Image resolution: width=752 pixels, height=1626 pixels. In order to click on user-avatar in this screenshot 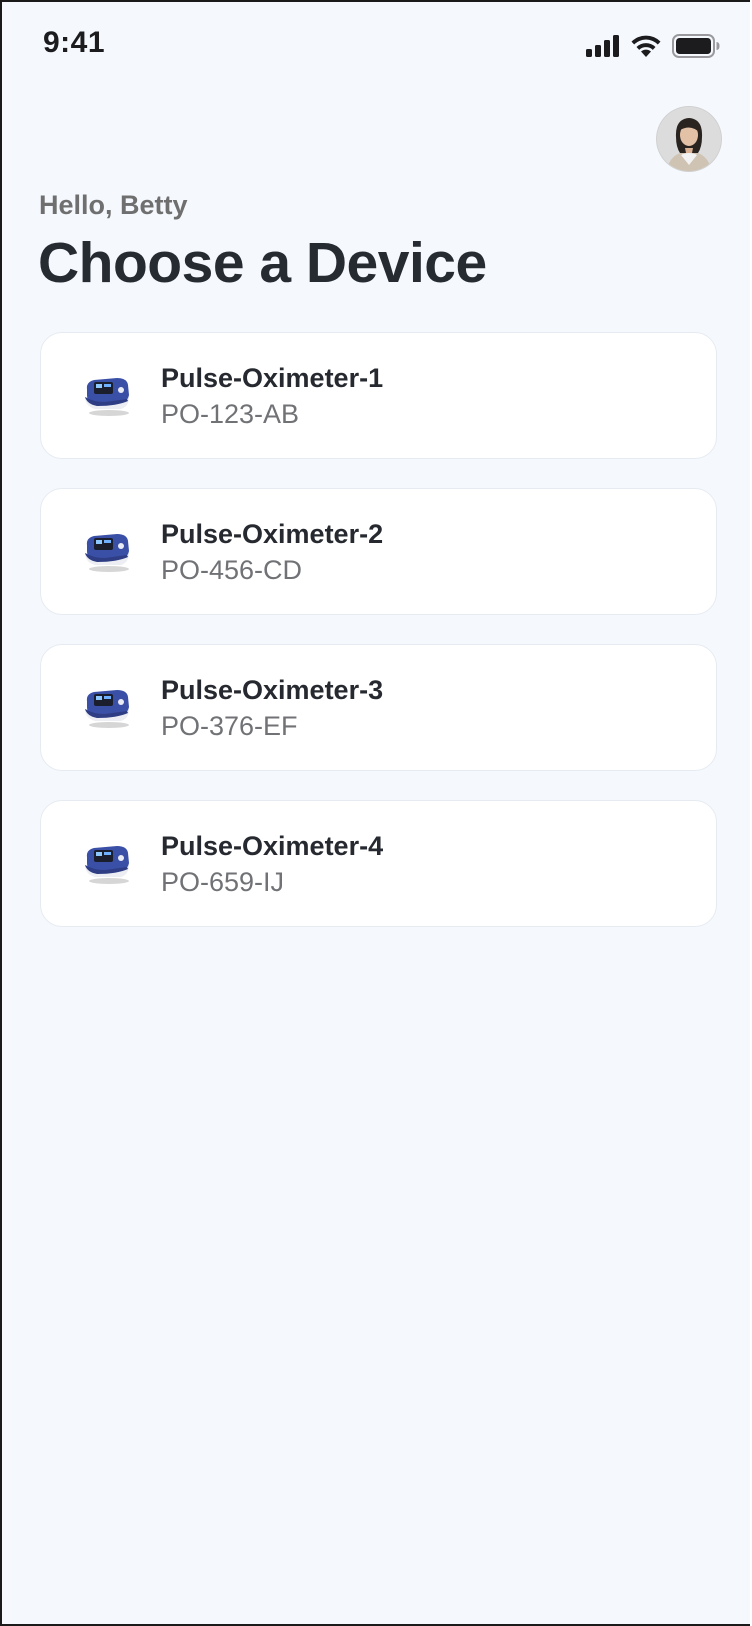, I will do `click(689, 139)`.